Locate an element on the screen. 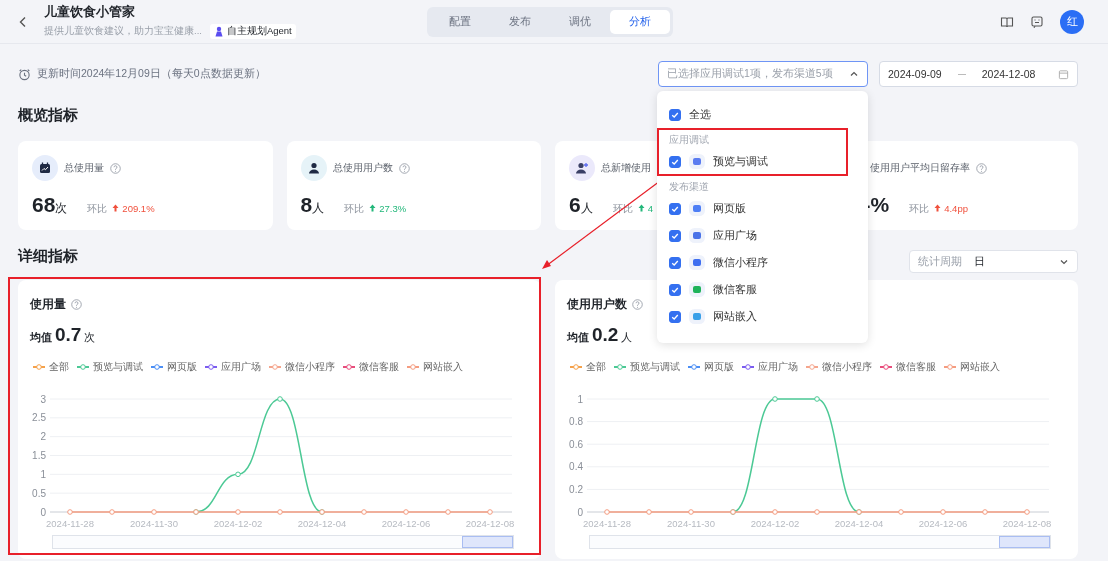  badge-label: 自主规划Agent is located at coordinates (259, 31).